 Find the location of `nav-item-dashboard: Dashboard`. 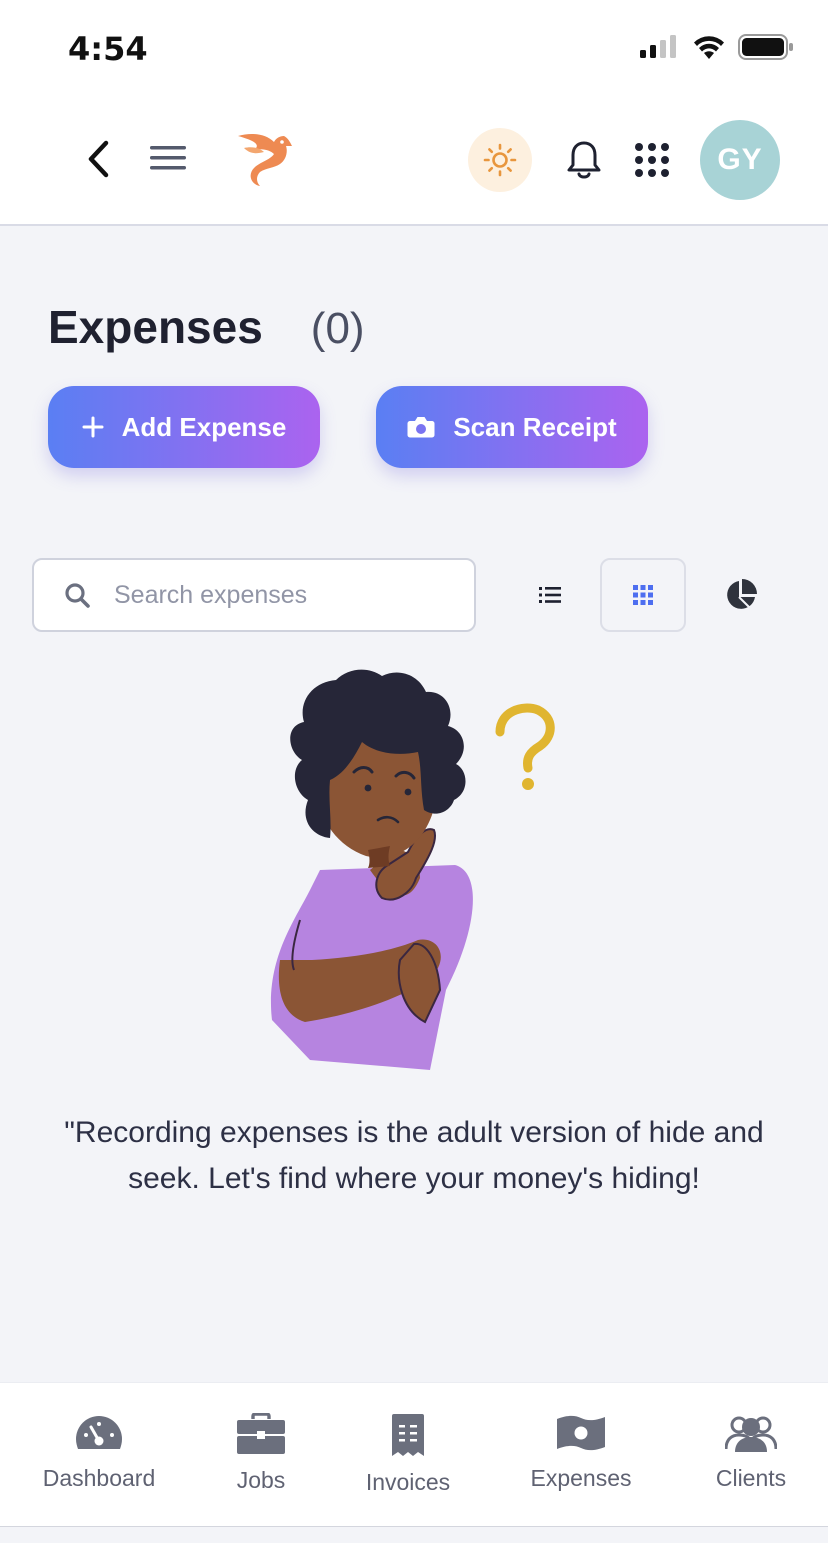

nav-item-dashboard: Dashboard is located at coordinates (99, 1452).